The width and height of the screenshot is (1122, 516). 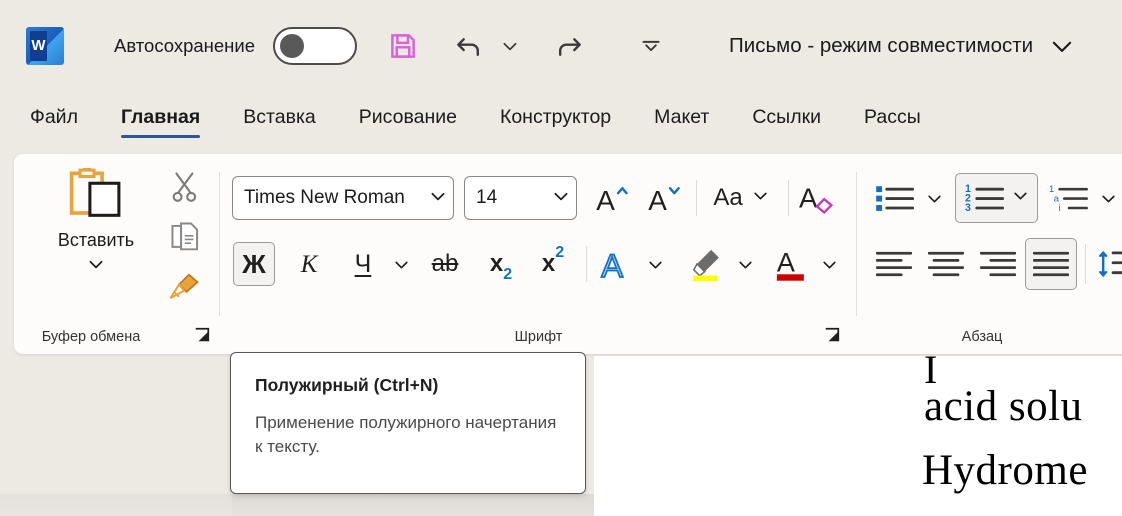 What do you see at coordinates (681, 122) in the screenshot?
I see `tab-layout: Макет` at bounding box center [681, 122].